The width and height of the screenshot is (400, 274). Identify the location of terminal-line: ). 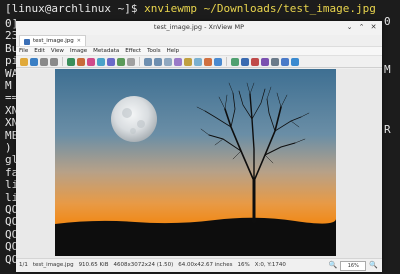
(8, 147).